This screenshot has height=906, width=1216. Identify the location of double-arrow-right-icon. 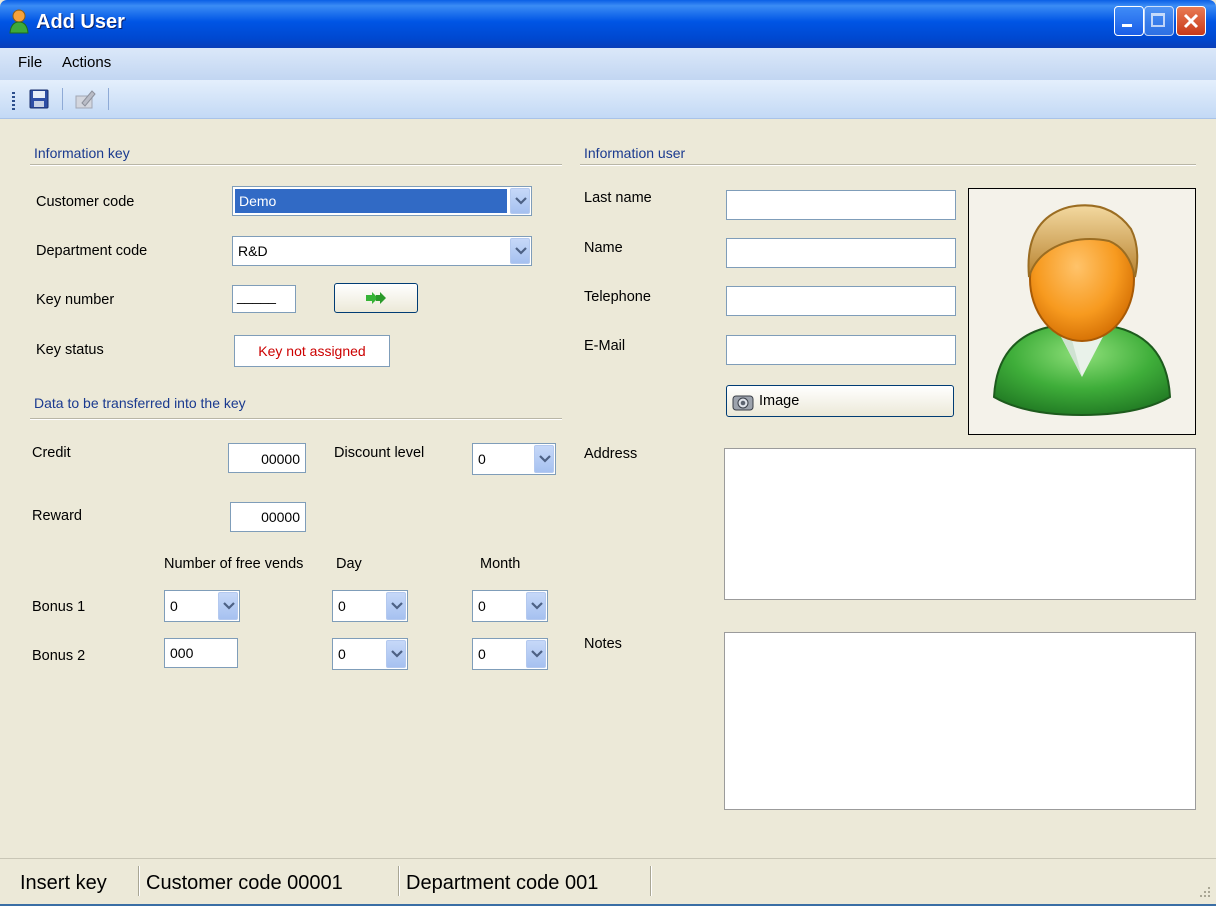
(376, 298).